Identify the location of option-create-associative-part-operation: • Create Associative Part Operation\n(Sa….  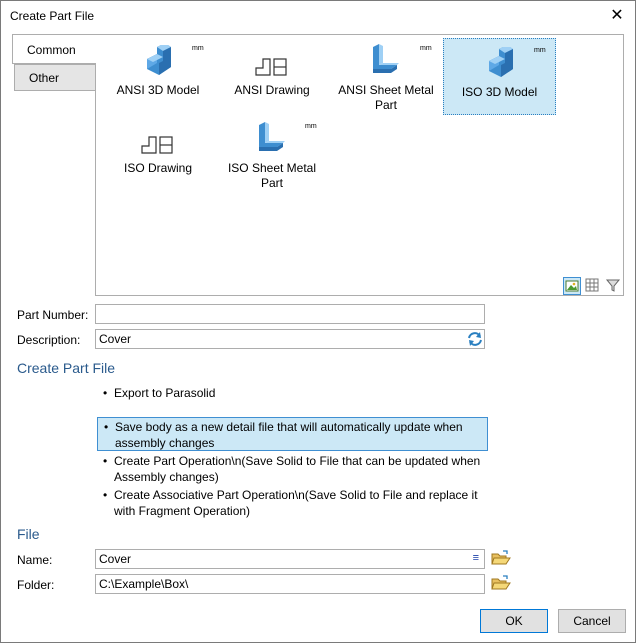
(292, 503).